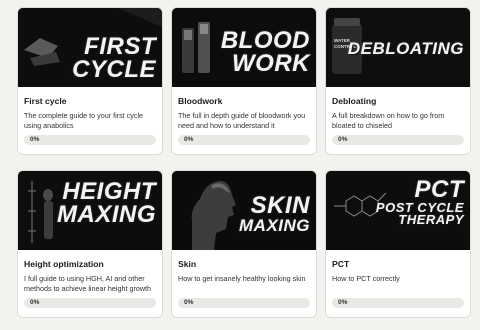 Image resolution: width=480 pixels, height=330 pixels. Describe the element at coordinates (200, 101) in the screenshot. I see `course-title: Bloodwork` at that location.